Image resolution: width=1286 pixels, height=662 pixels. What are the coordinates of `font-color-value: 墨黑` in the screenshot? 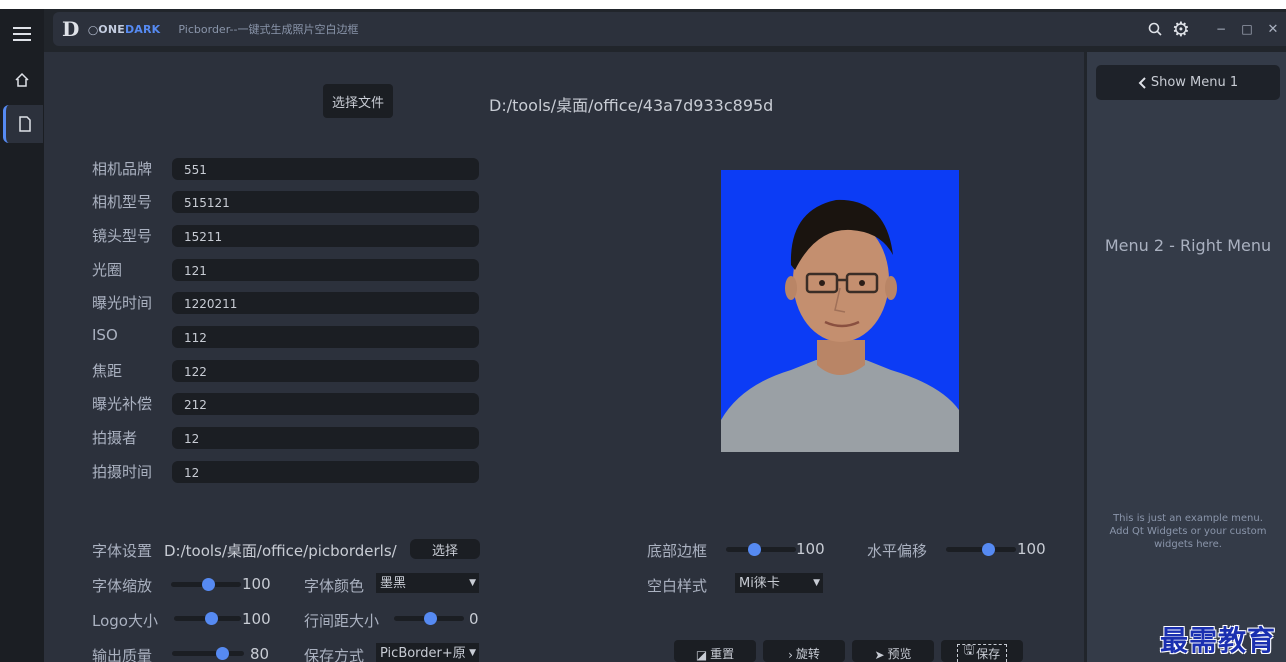 It's located at (393, 583).